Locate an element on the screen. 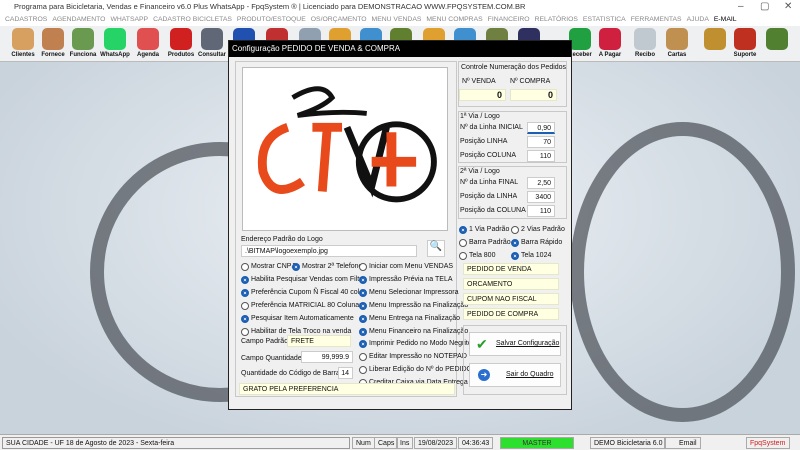  option-radio: Tela 1024 is located at coordinates (531, 256).